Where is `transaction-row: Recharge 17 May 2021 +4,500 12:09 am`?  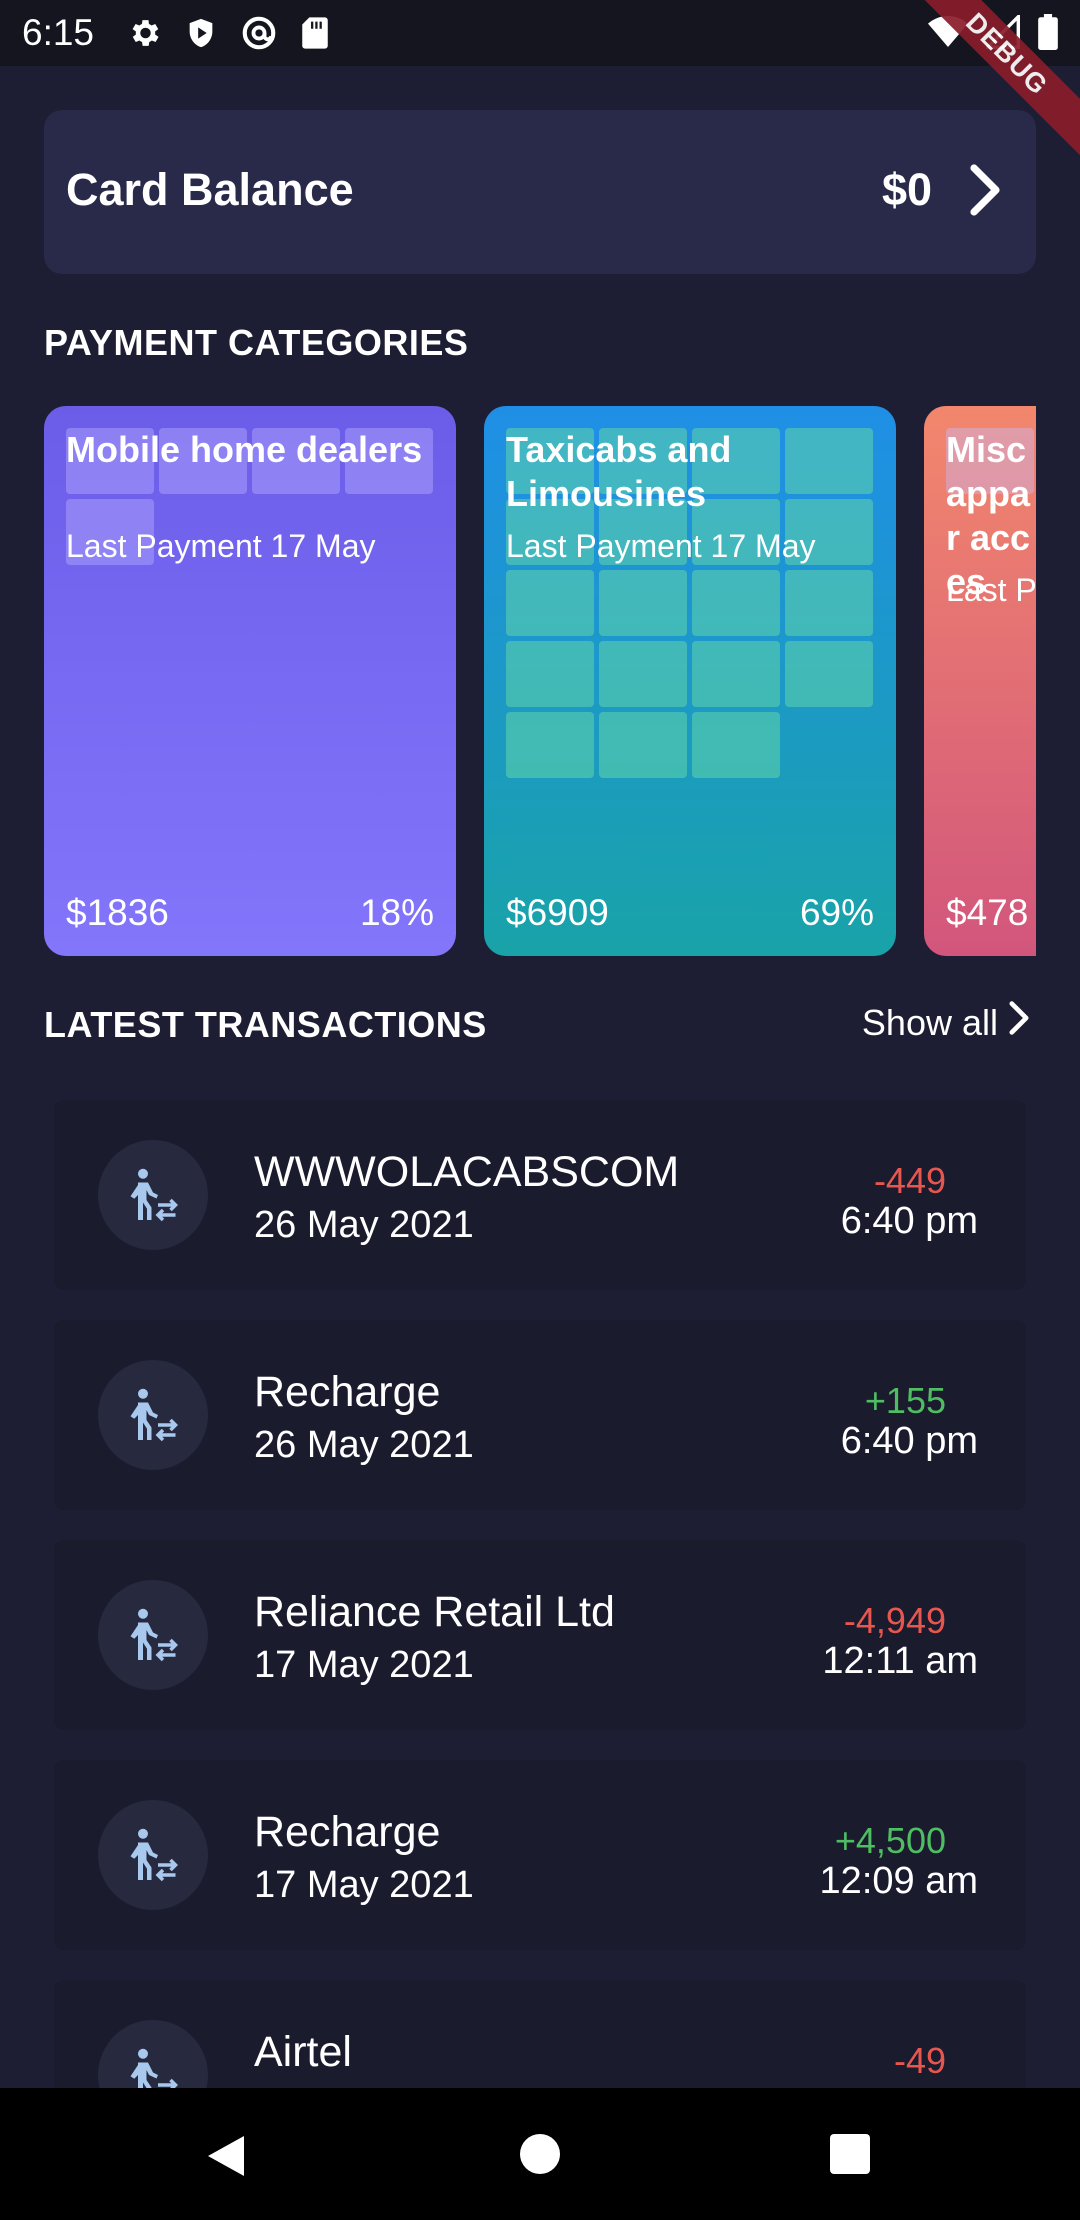
transaction-row: Recharge 17 May 2021 +4,500 12:09 am is located at coordinates (540, 1855).